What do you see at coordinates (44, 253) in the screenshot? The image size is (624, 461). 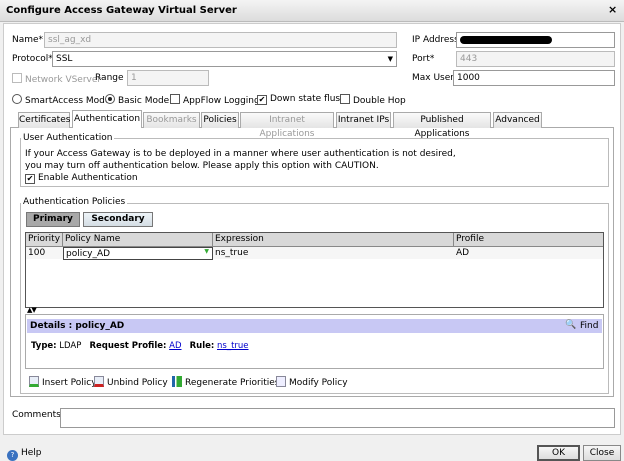 I see `cell-priority: 100` at bounding box center [44, 253].